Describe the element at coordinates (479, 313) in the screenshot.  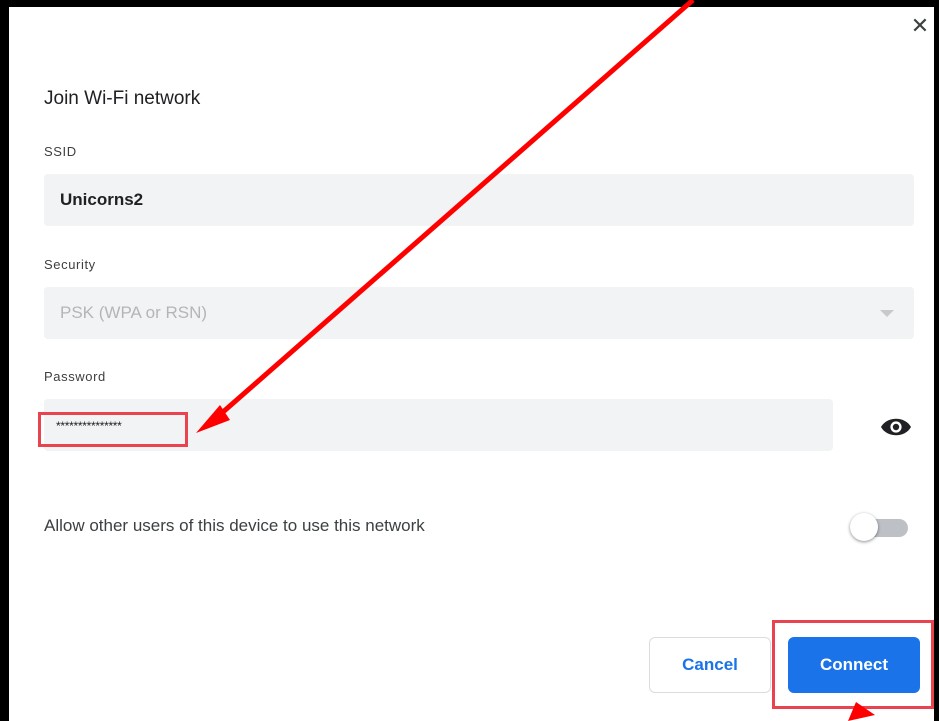
I see `security-select: PSK (WPA or RSN)` at that location.